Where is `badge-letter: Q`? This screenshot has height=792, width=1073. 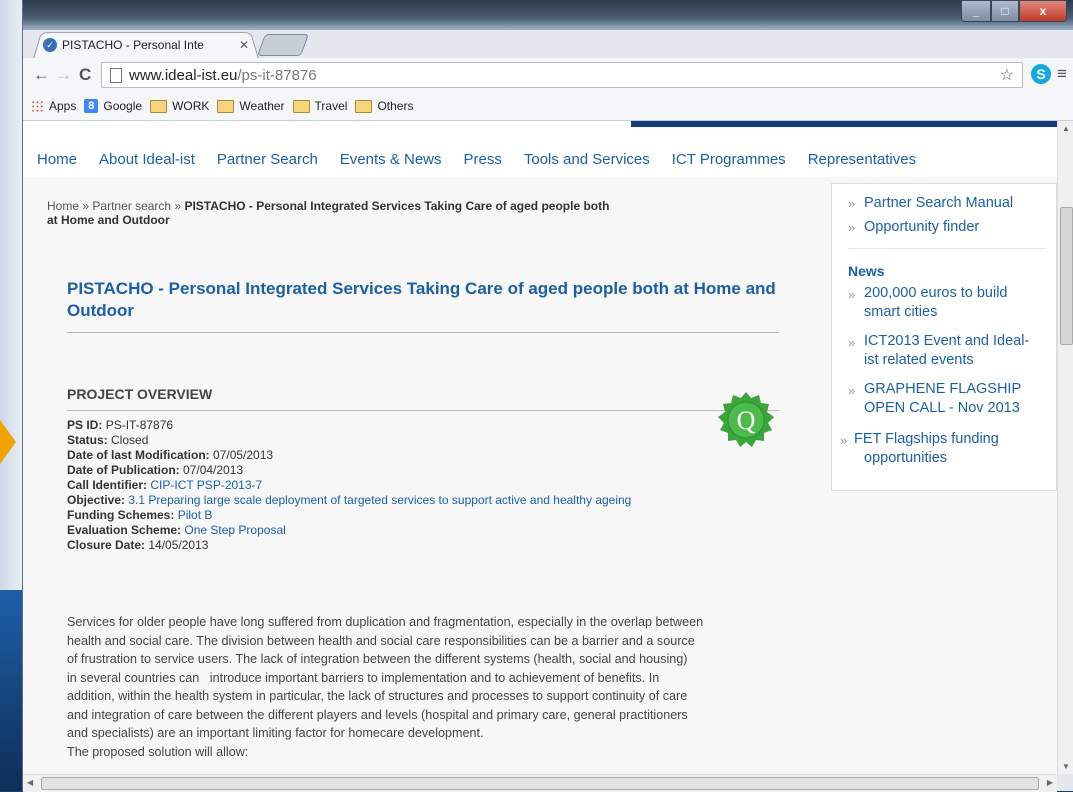
badge-letter: Q is located at coordinates (746, 420).